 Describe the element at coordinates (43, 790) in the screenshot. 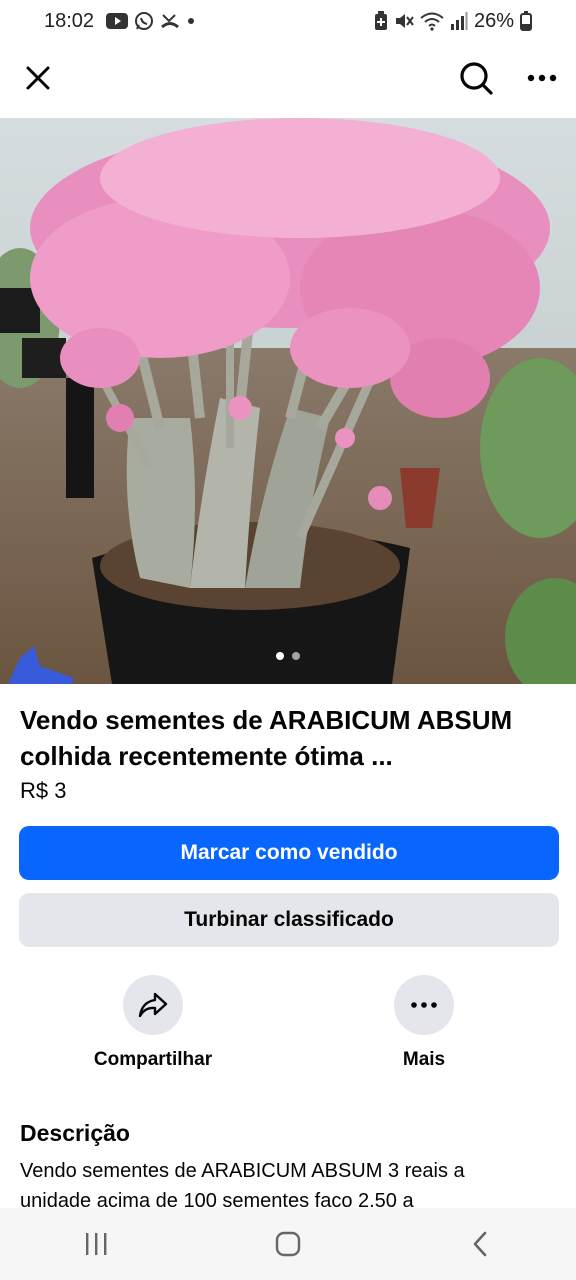

I see `listing-price: R$ 3` at that location.